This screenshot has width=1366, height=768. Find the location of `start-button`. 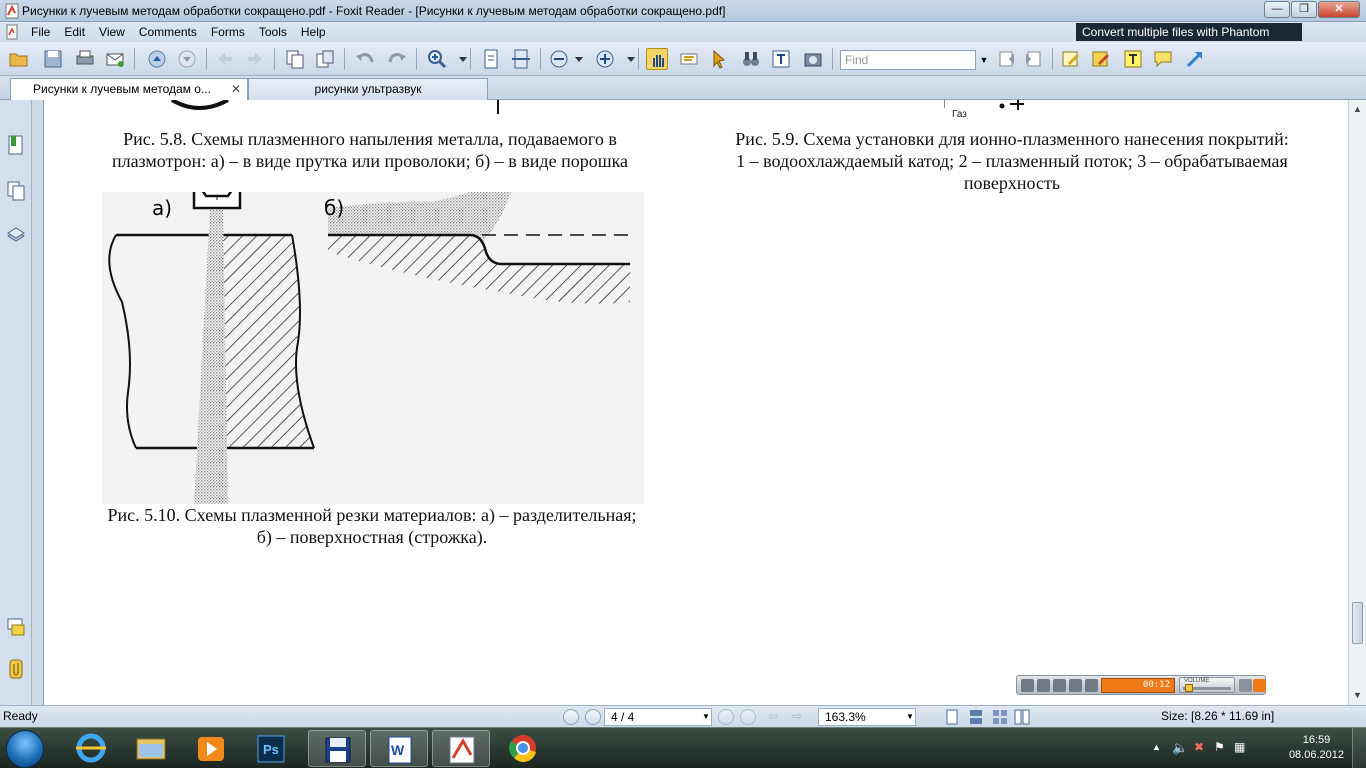

start-button is located at coordinates (25, 749).